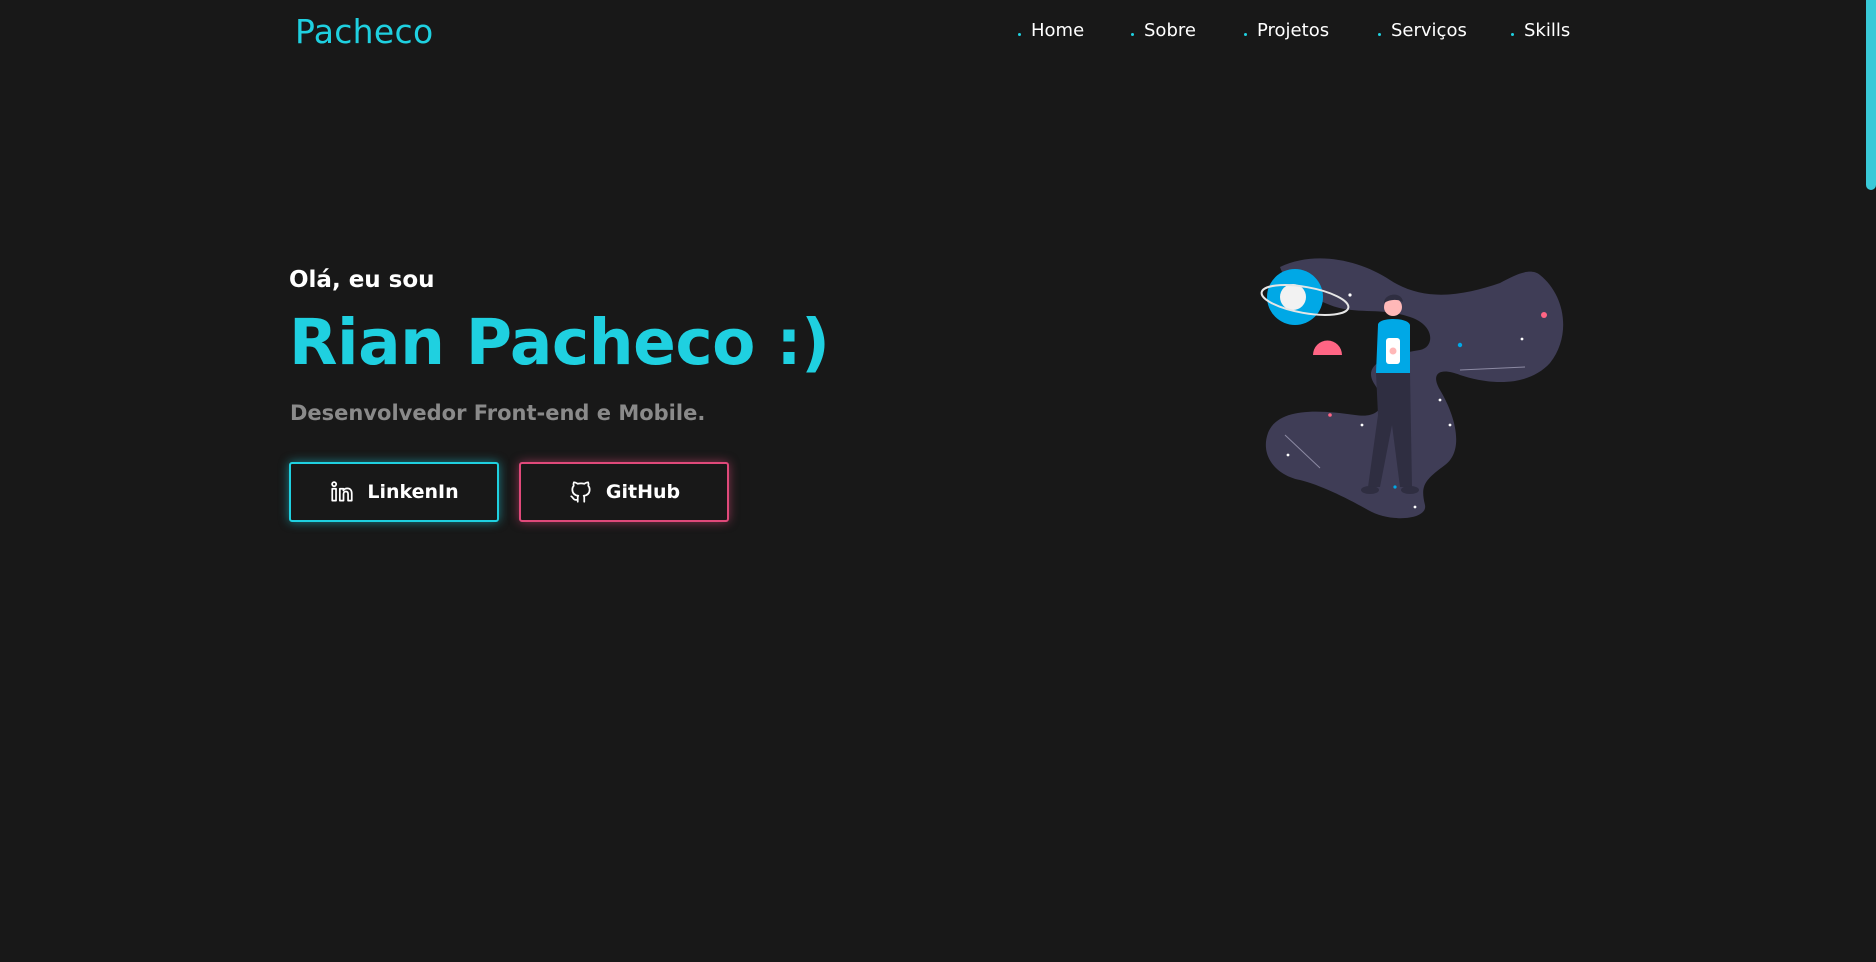 This screenshot has height=962, width=1876. I want to click on hero-name: Rian Pacheco :), so click(559, 342).